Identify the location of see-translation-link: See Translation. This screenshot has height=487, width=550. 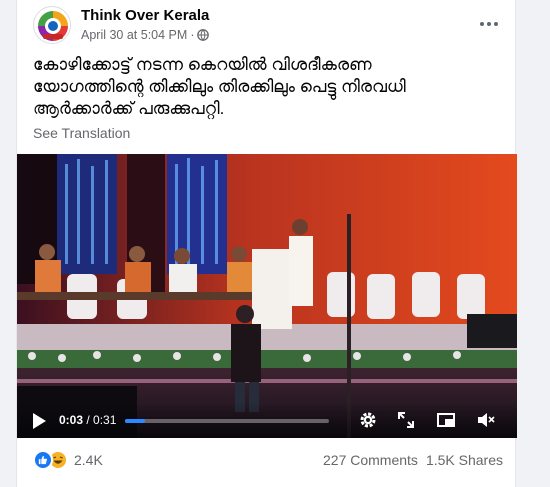
(81, 133).